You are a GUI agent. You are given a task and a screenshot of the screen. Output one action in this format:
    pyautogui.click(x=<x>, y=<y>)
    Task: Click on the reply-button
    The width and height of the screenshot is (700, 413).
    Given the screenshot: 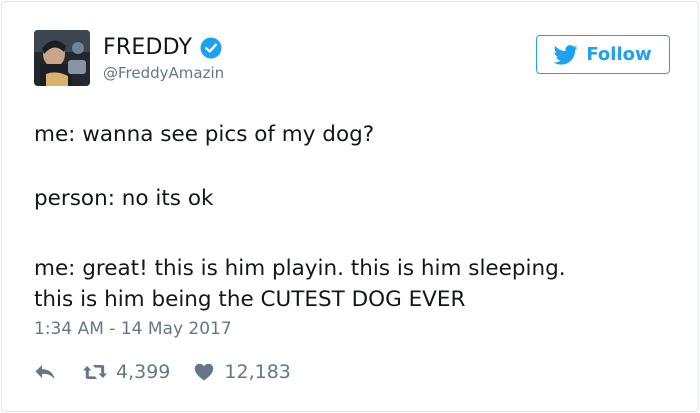 What is the action you would take?
    pyautogui.click(x=47, y=372)
    